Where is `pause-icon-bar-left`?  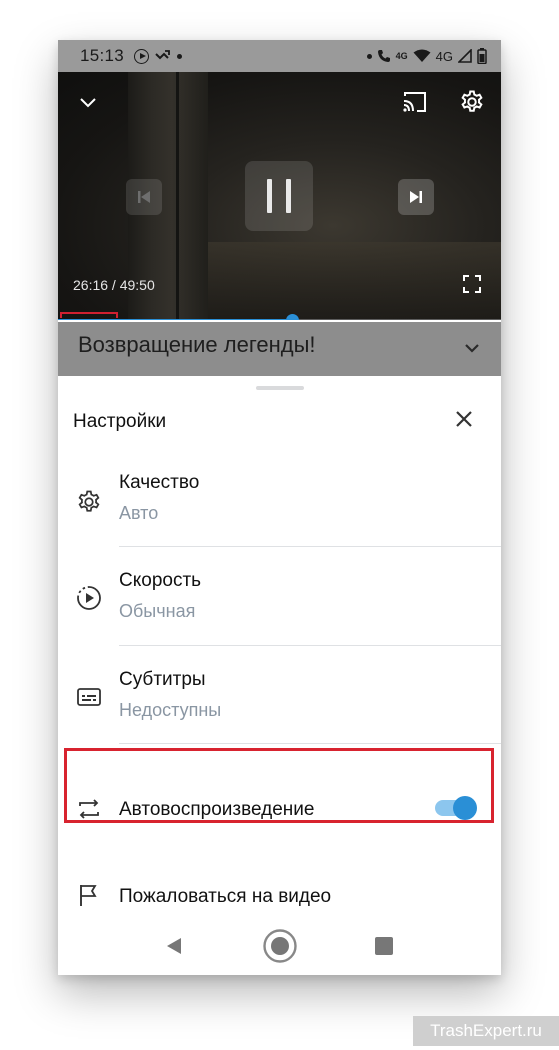
pause-icon-bar-left is located at coordinates (269, 196).